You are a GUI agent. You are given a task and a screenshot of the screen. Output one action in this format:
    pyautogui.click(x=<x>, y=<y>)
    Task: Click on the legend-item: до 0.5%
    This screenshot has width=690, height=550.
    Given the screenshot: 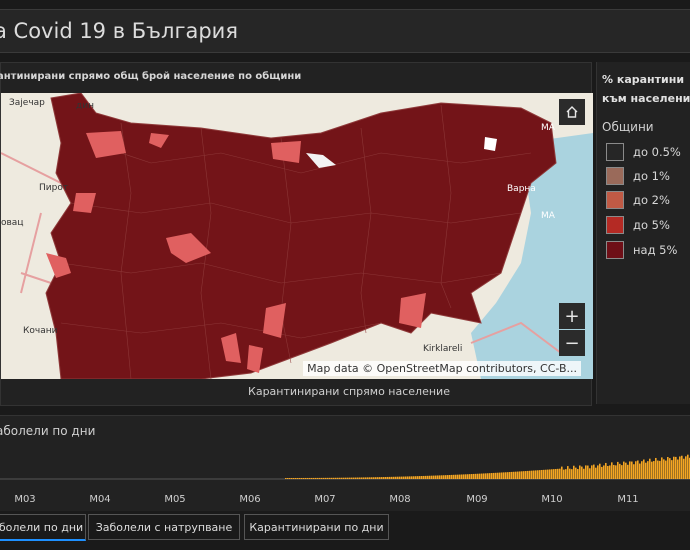 What is the action you would take?
    pyautogui.click(x=643, y=152)
    